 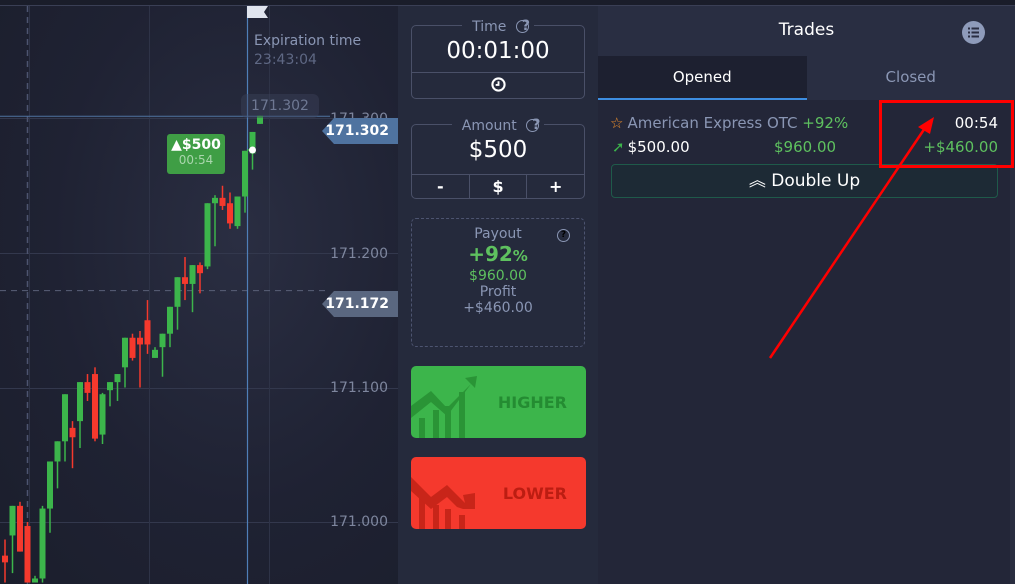 I want to click on double-chevron-up-icon: ︽, so click(x=757, y=181).